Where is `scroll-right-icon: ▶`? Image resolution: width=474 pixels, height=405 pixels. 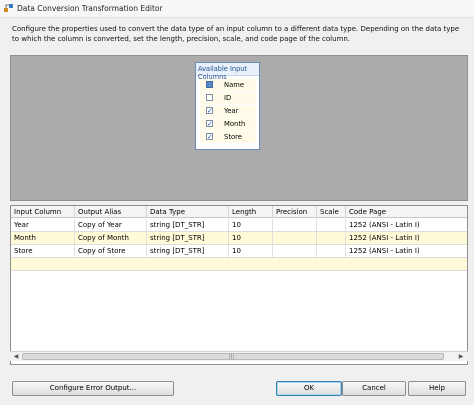 scroll-right-icon: ▶ is located at coordinates (461, 356).